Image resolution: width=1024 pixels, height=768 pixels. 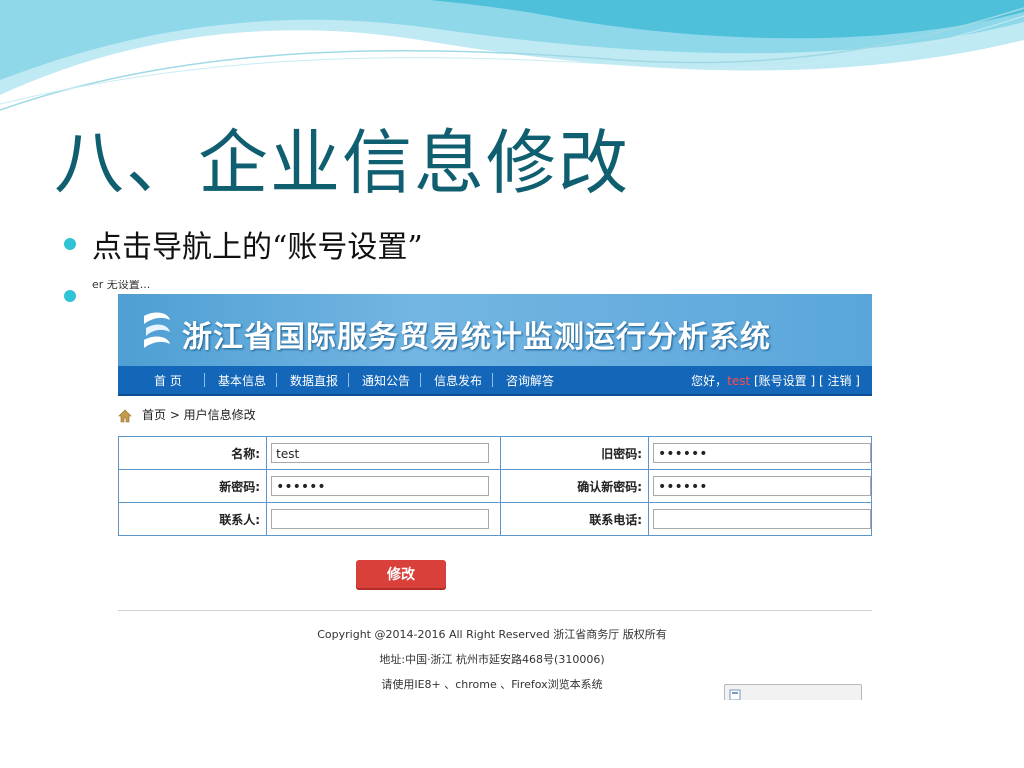 What do you see at coordinates (199, 415) in the screenshot?
I see `breadcrumb-text: 首页 > 用户信息修改` at bounding box center [199, 415].